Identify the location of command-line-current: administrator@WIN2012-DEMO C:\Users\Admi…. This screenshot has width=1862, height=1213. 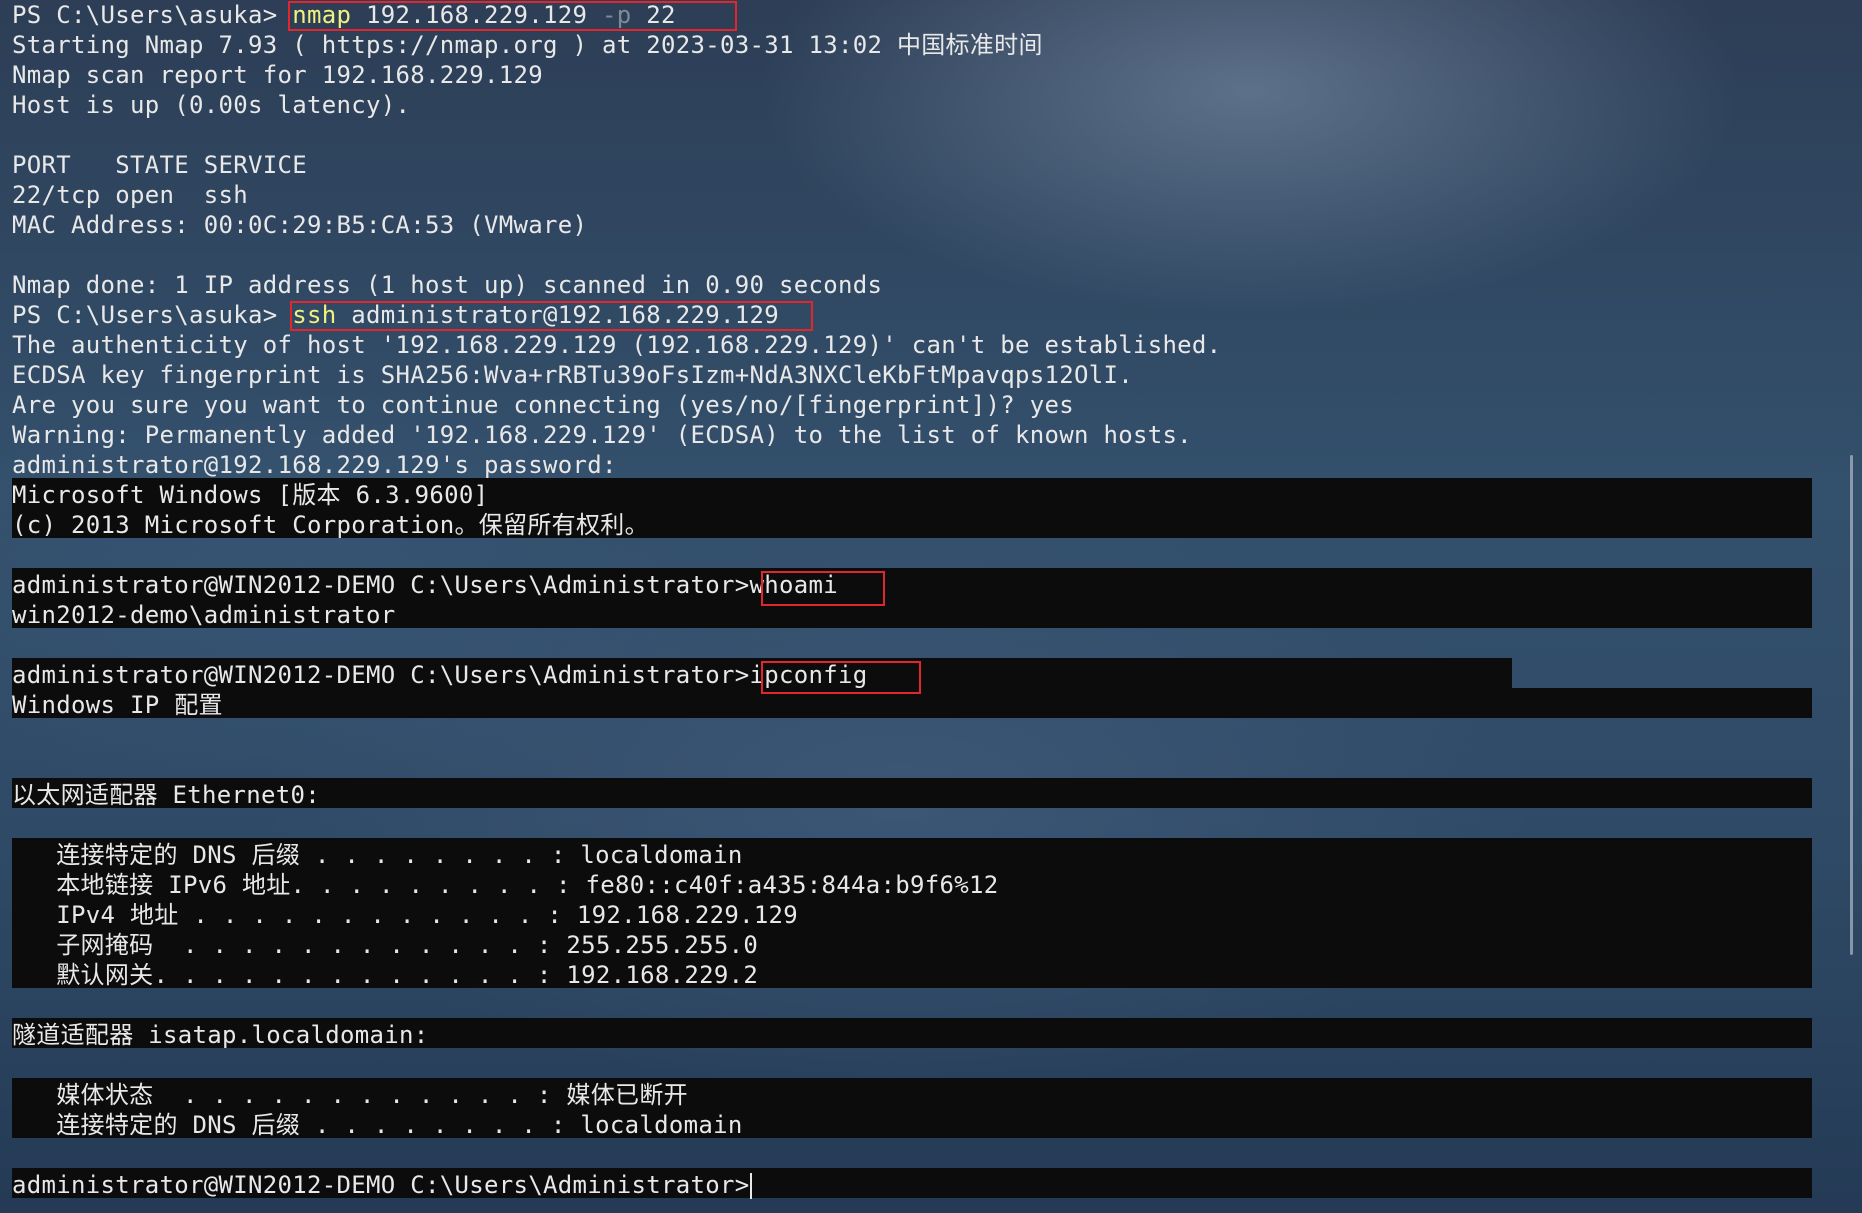
(382, 1185).